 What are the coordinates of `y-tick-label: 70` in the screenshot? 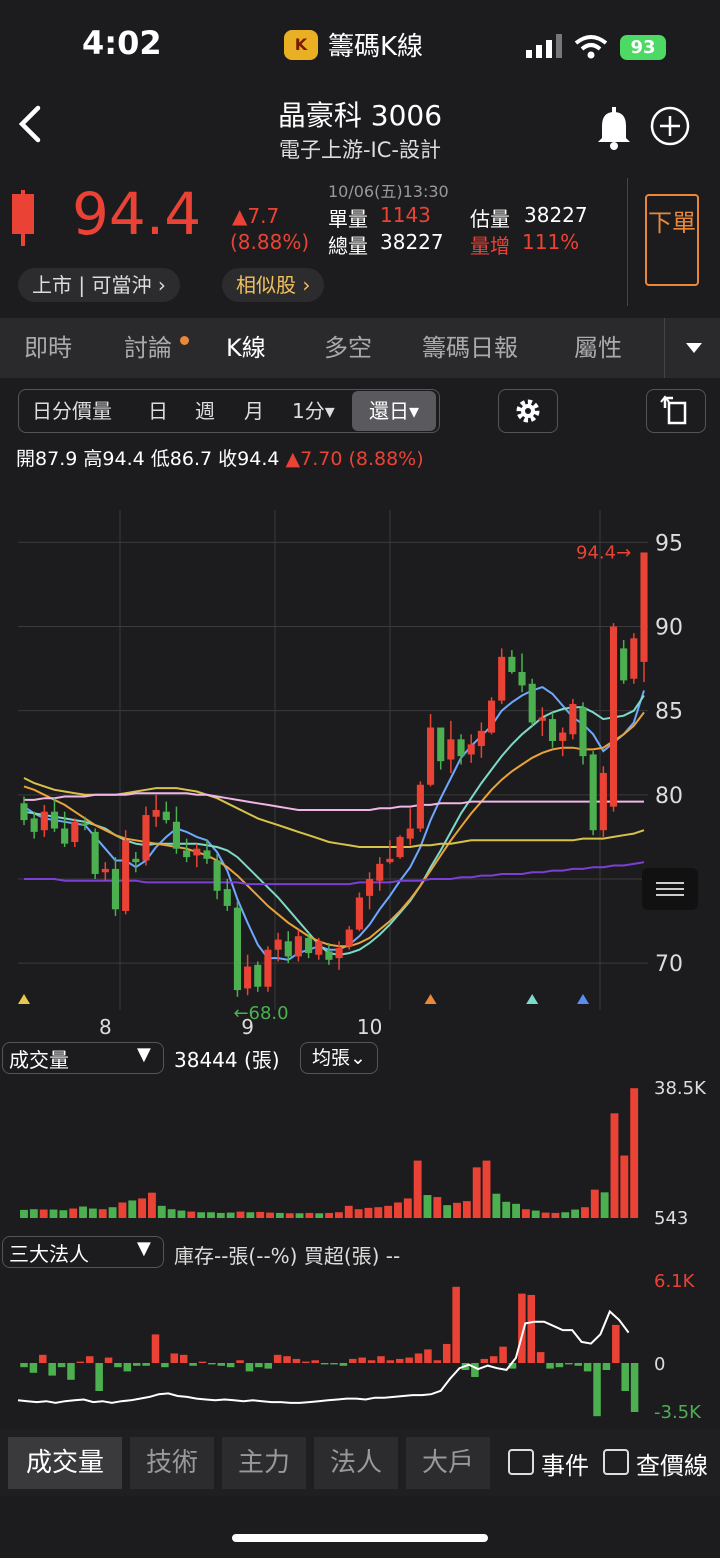 It's located at (669, 964).